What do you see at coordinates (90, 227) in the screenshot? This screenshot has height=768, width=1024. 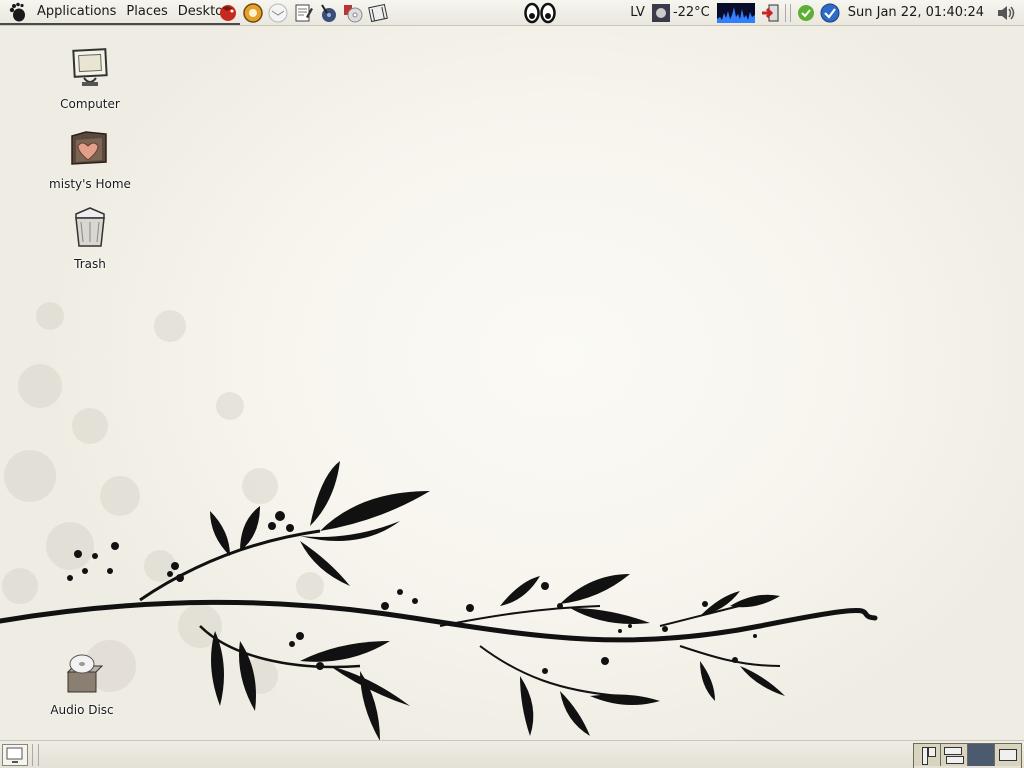 I see `trash-icon` at bounding box center [90, 227].